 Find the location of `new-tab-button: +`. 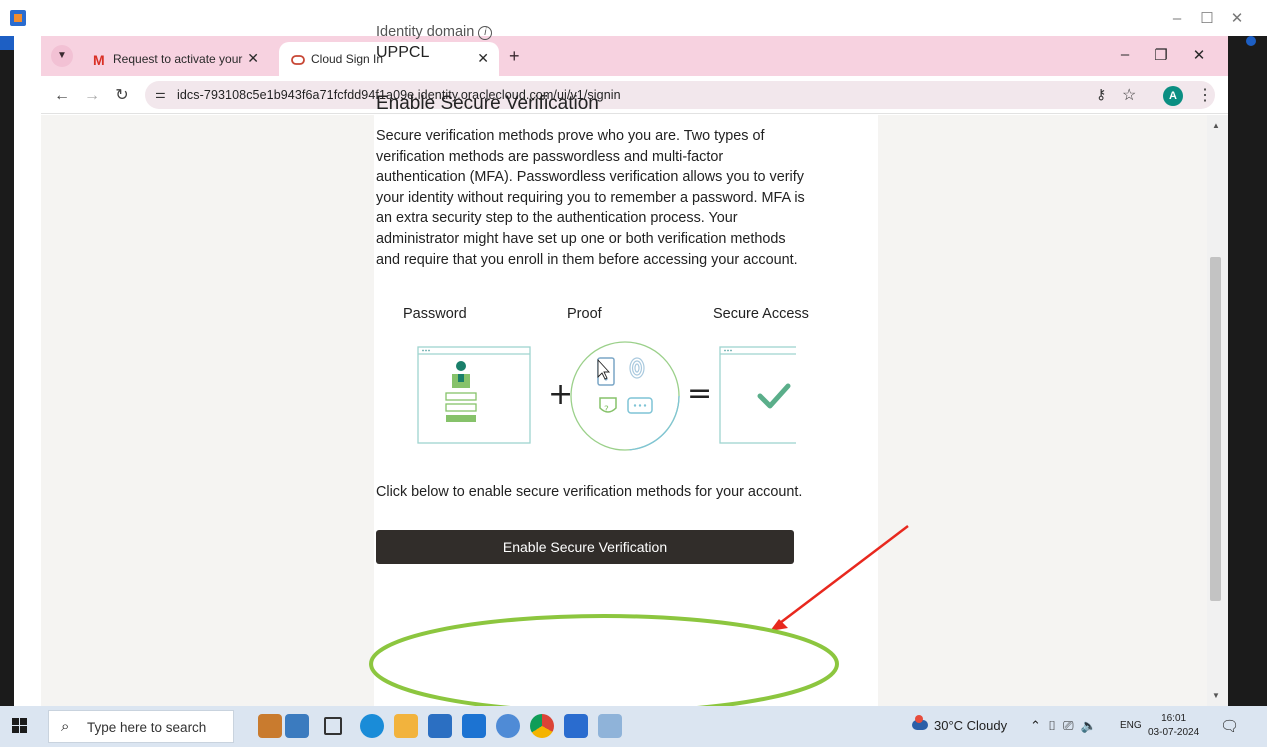

new-tab-button: + is located at coordinates (514, 56).